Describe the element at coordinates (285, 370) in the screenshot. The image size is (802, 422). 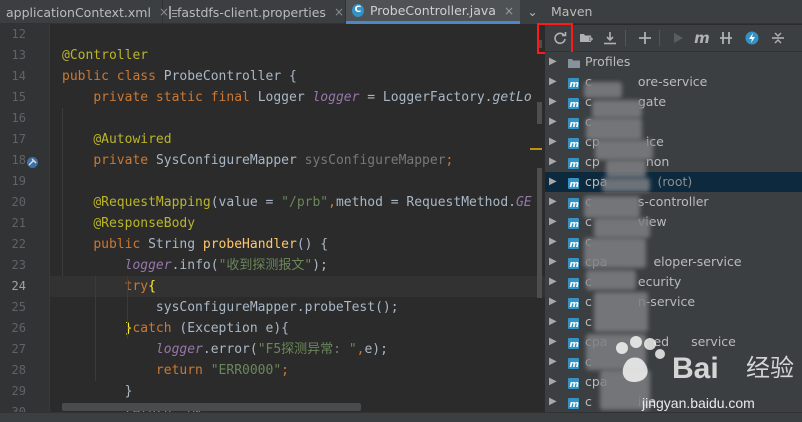
I see `code-token: ;` at that location.